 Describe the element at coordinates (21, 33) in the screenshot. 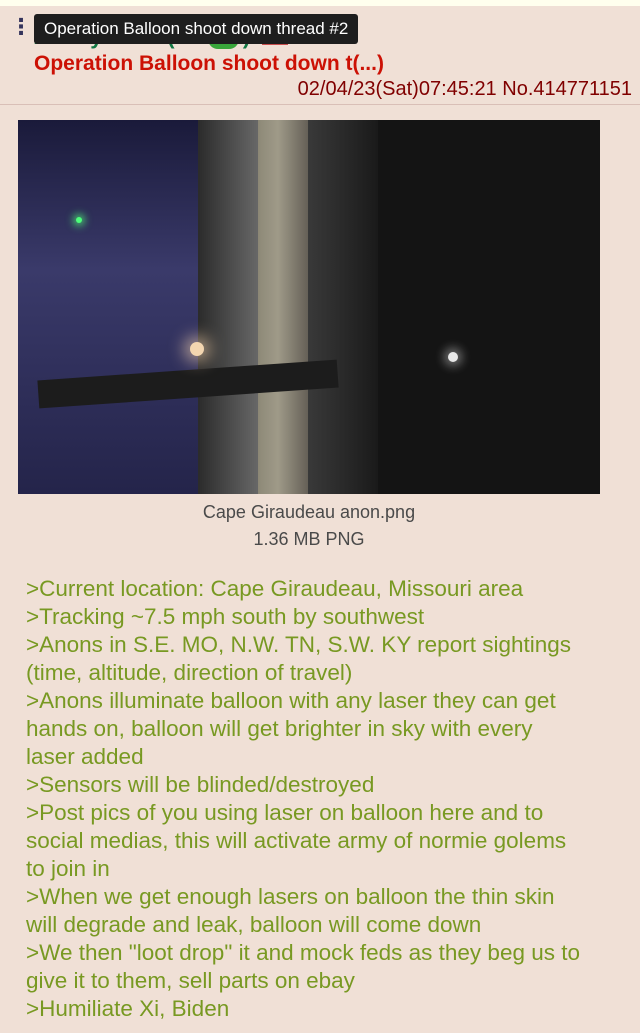

I see `more-vertical-icon: ⋮` at that location.